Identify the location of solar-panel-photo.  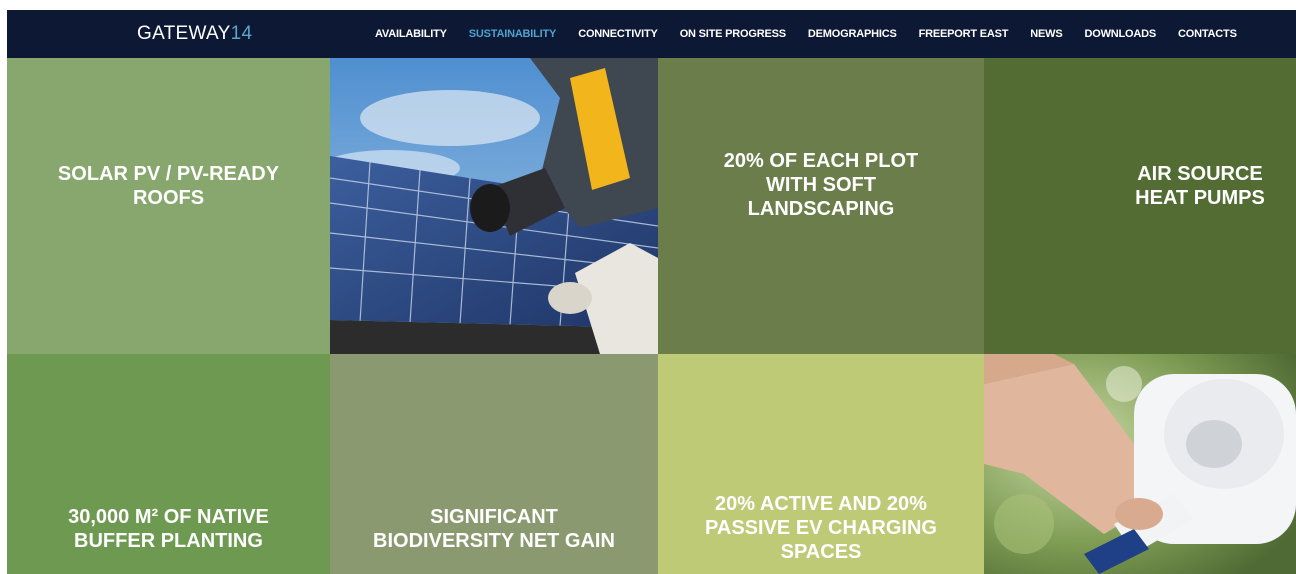
(494, 206).